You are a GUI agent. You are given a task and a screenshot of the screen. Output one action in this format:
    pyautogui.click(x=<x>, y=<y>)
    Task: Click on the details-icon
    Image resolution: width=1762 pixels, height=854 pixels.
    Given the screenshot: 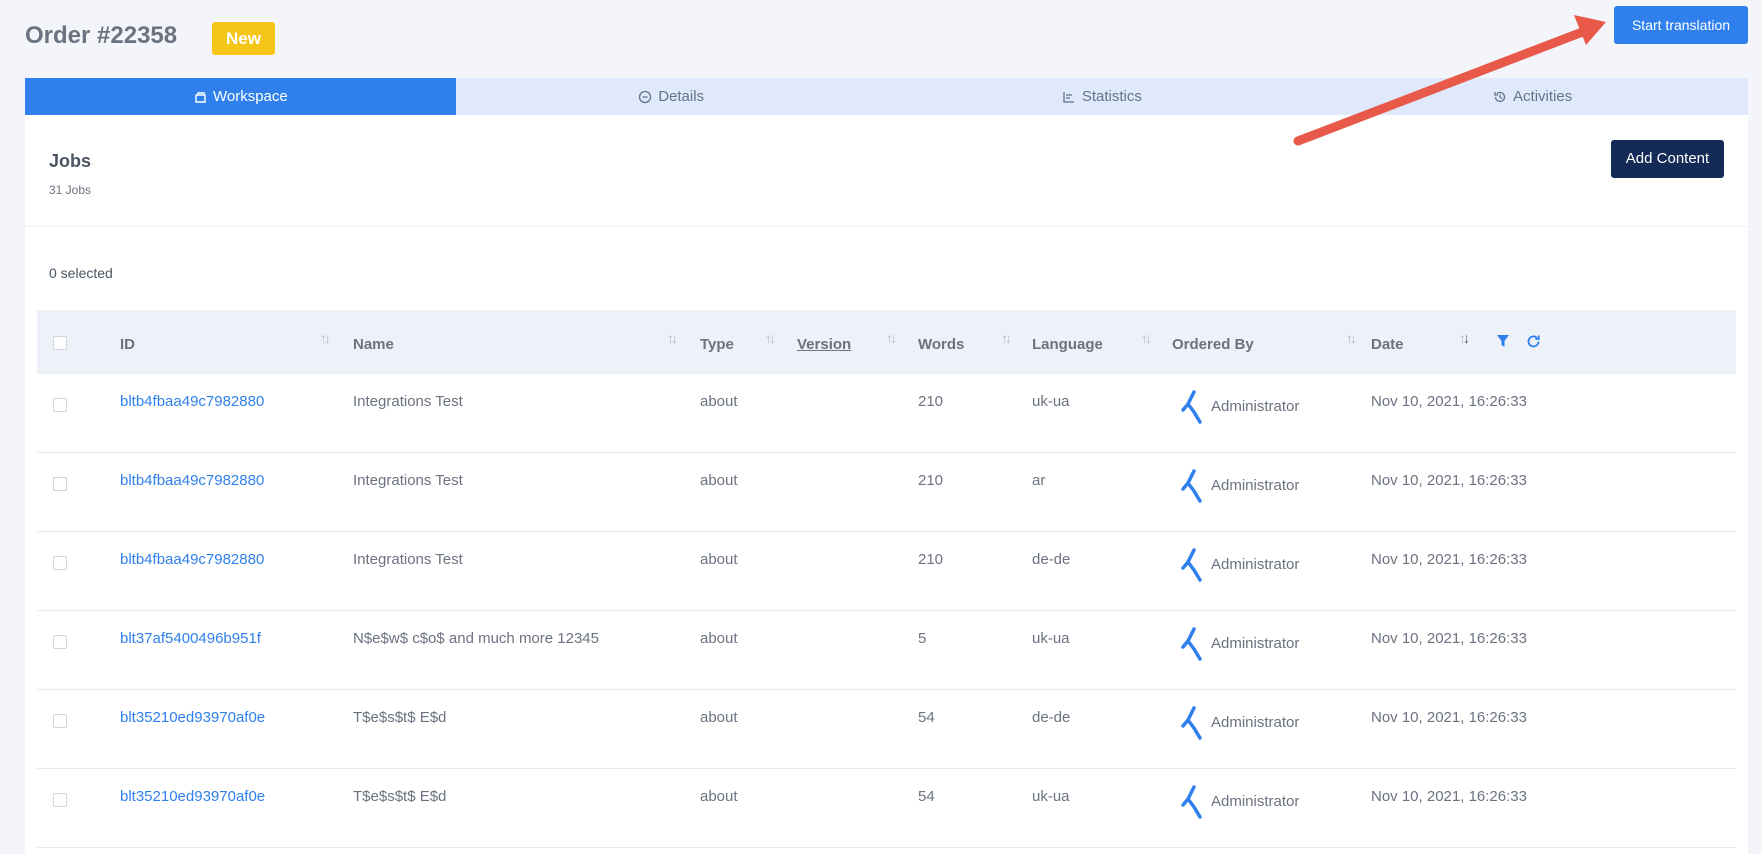 What is the action you would take?
    pyautogui.click(x=645, y=96)
    